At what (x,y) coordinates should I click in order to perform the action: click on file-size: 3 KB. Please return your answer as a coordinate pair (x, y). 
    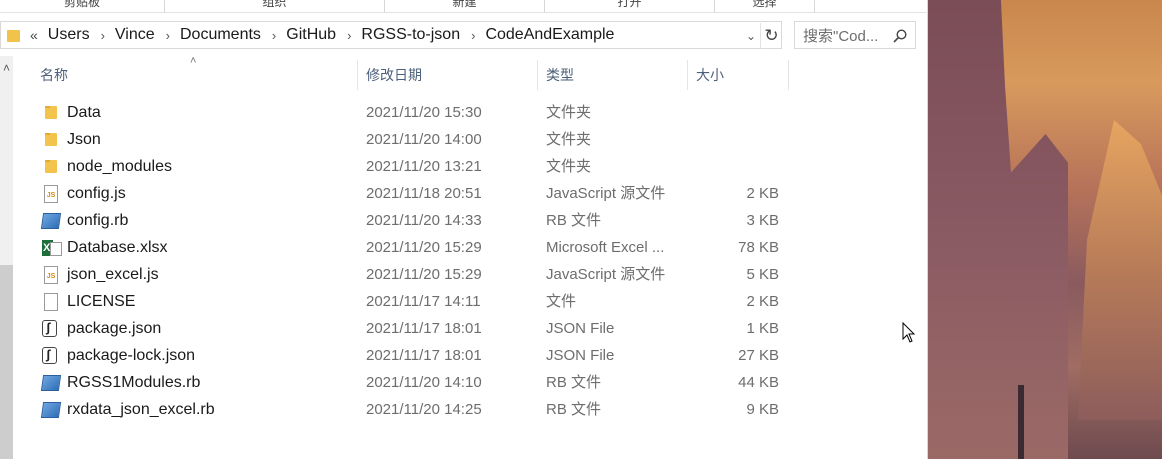
    Looking at the image, I should click on (762, 220).